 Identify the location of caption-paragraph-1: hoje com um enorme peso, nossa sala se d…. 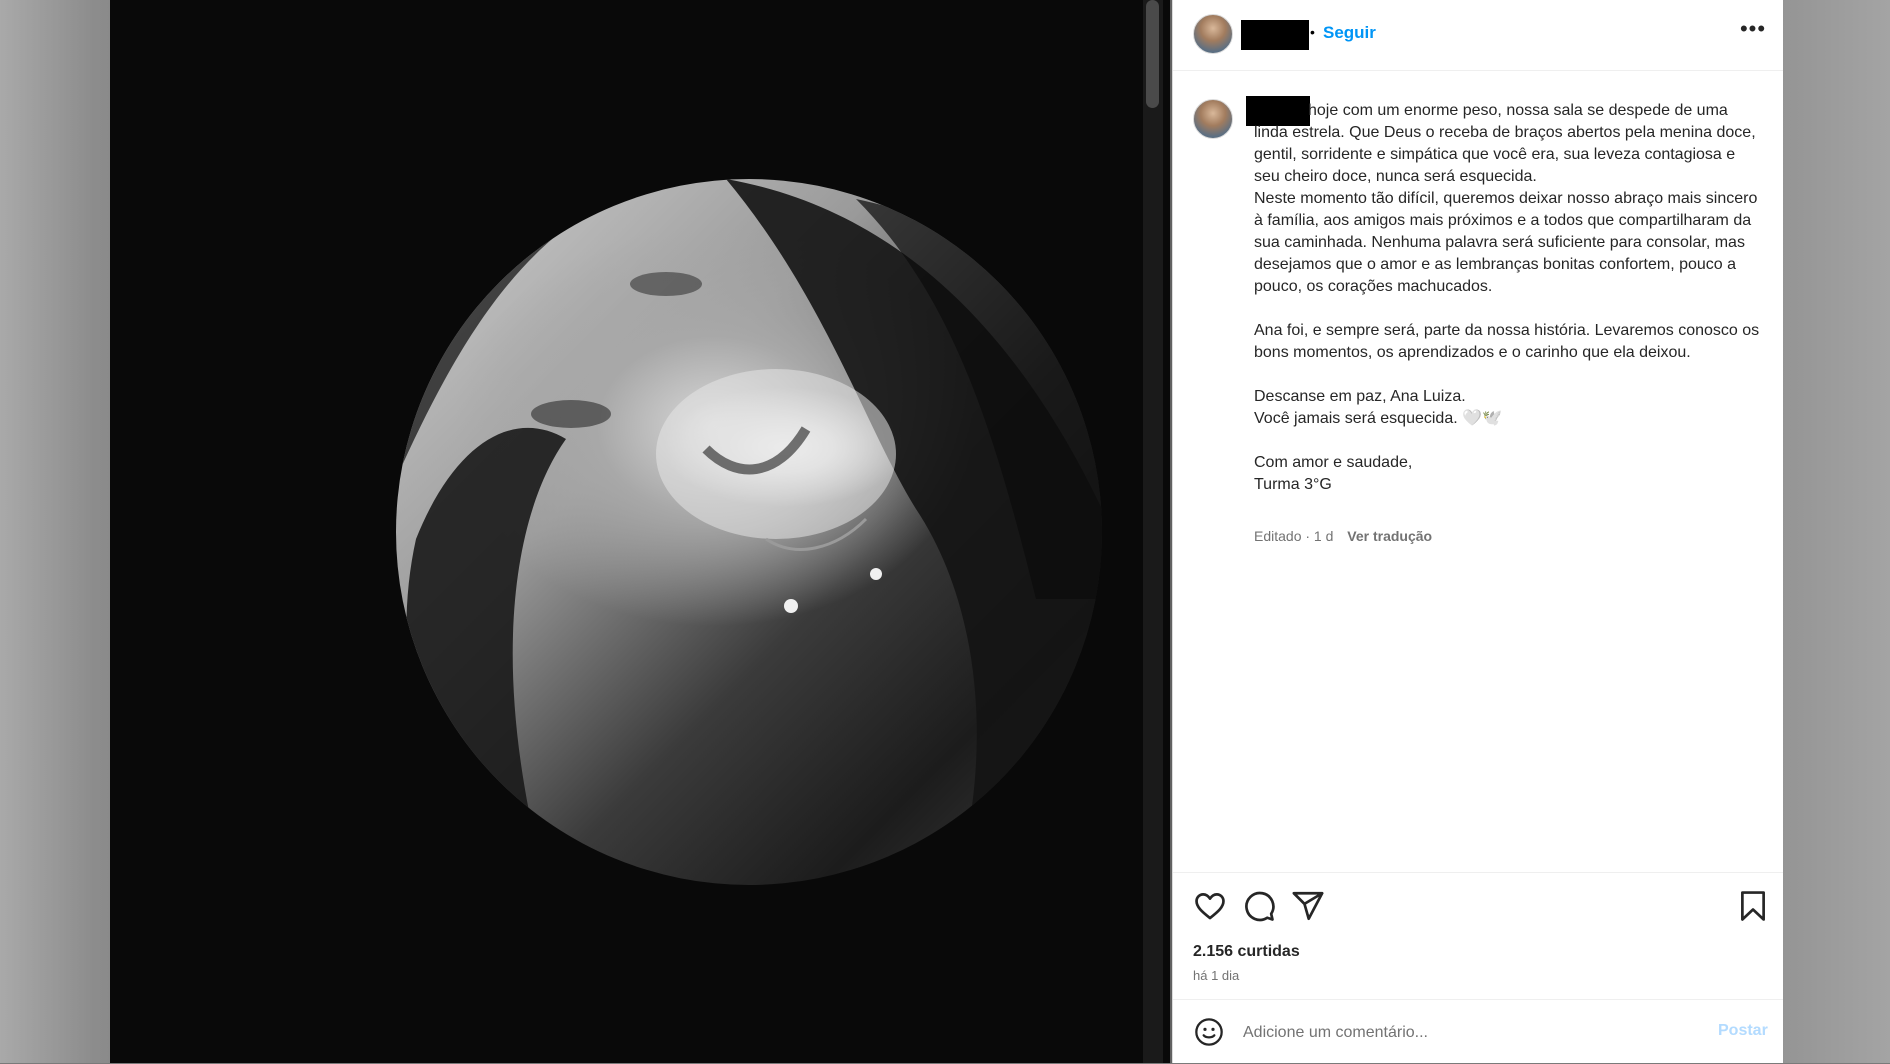
(1505, 143).